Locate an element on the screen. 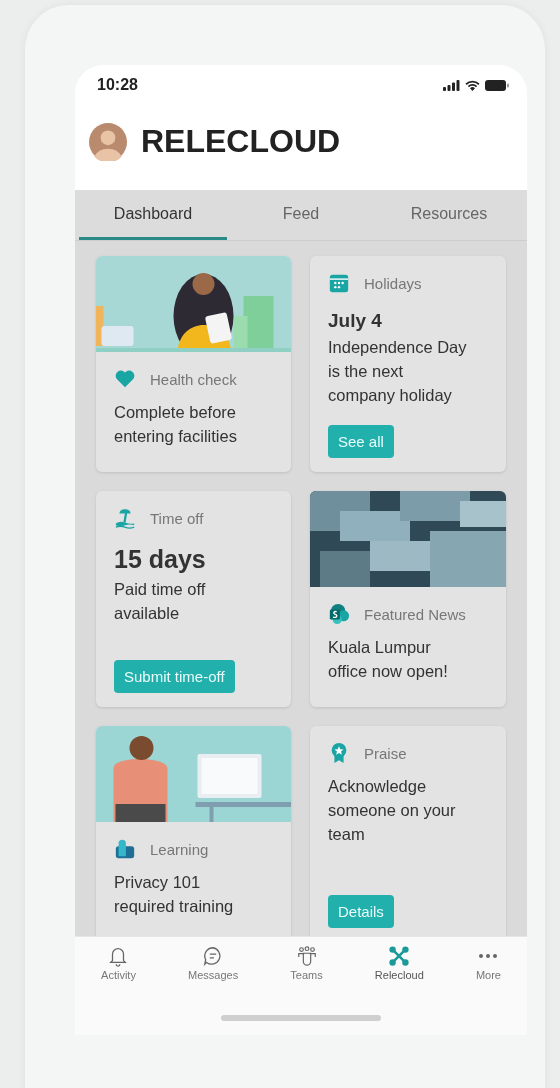 The image size is (560, 1088). app-title: RELECLOUD is located at coordinates (241, 141).